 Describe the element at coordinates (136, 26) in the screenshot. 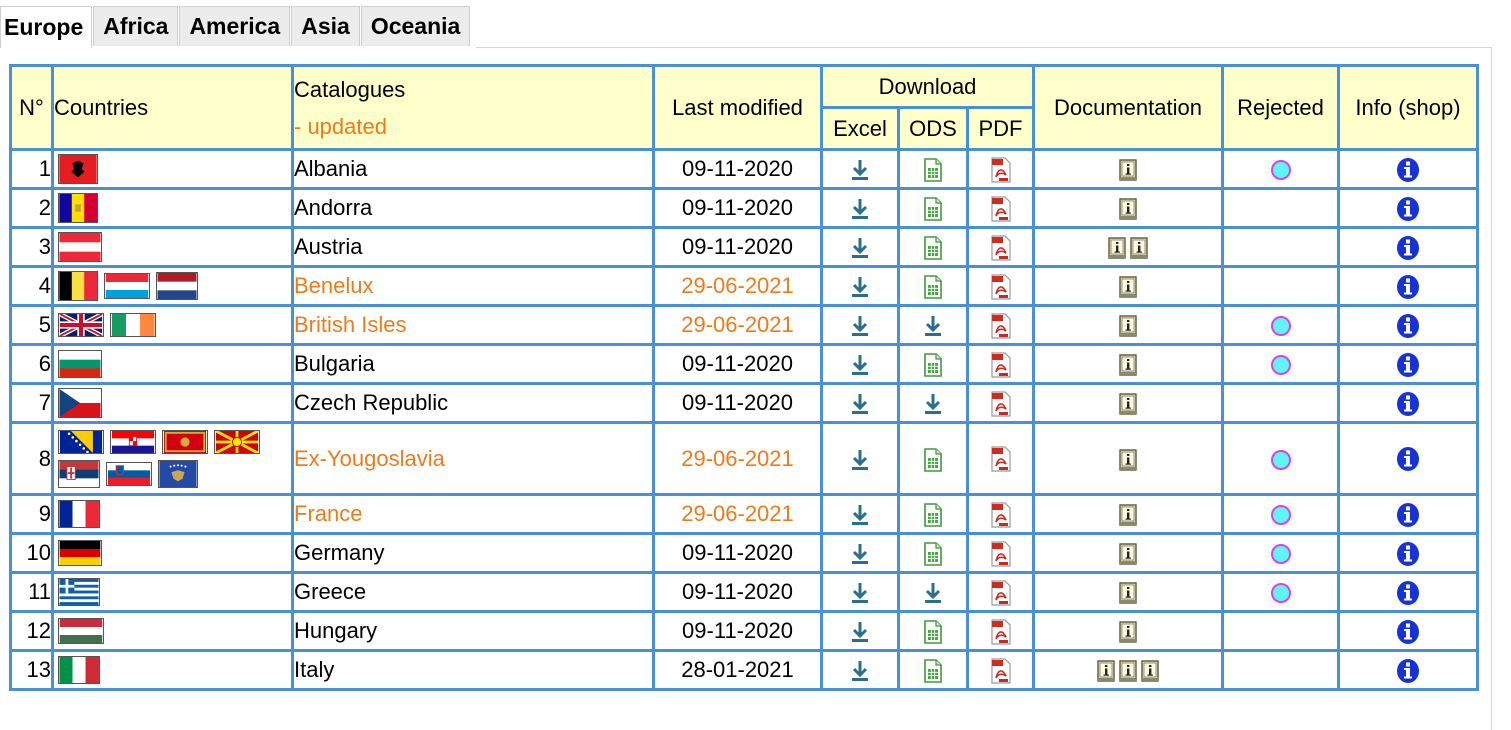

I see `tab-africa: Africa` at that location.